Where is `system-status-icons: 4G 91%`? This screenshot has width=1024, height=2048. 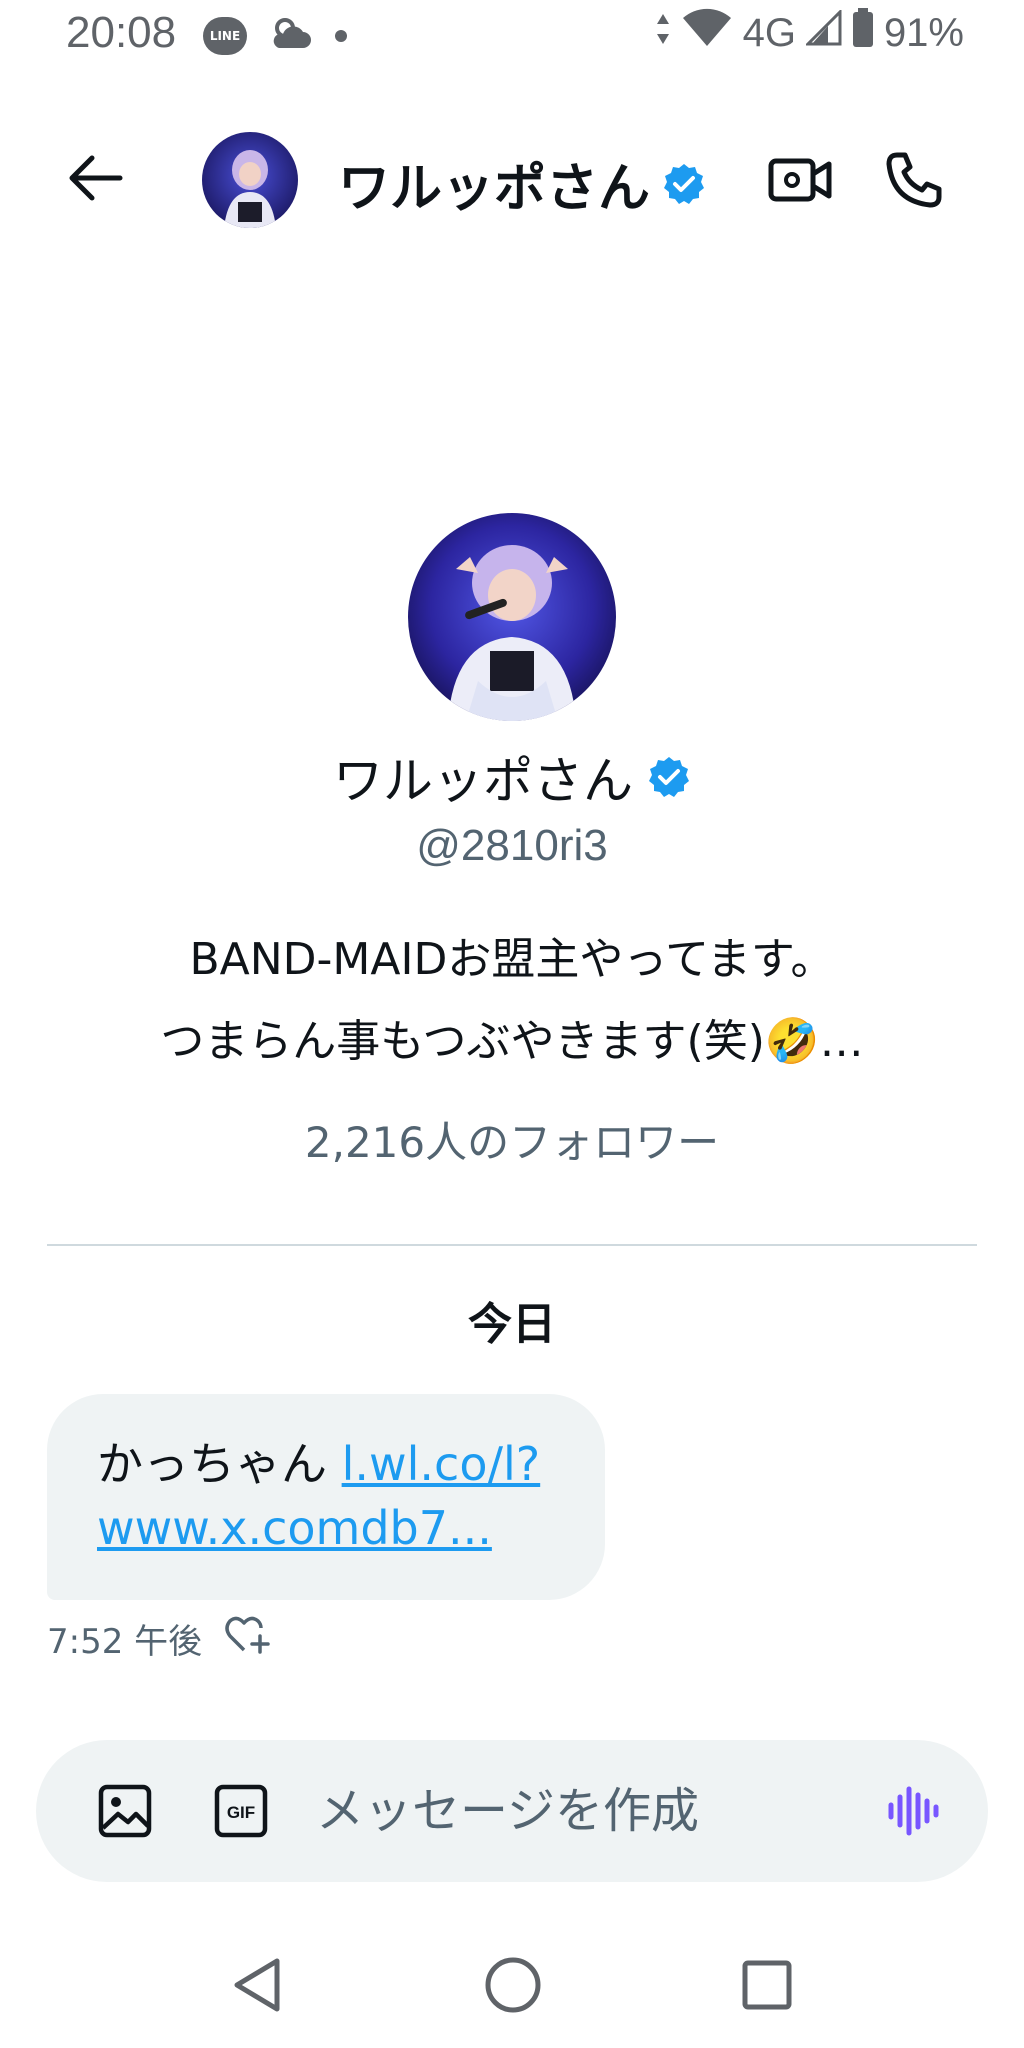
system-status-icons: 4G 91% is located at coordinates (809, 33).